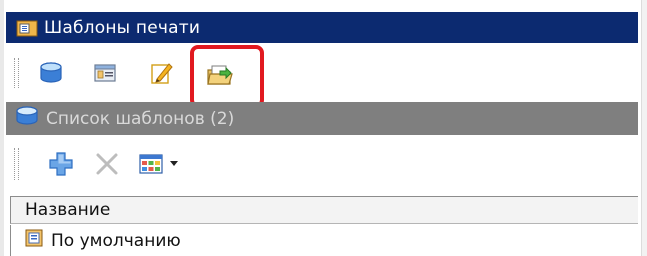  I want to click on view-dropdown-button, so click(174, 164).